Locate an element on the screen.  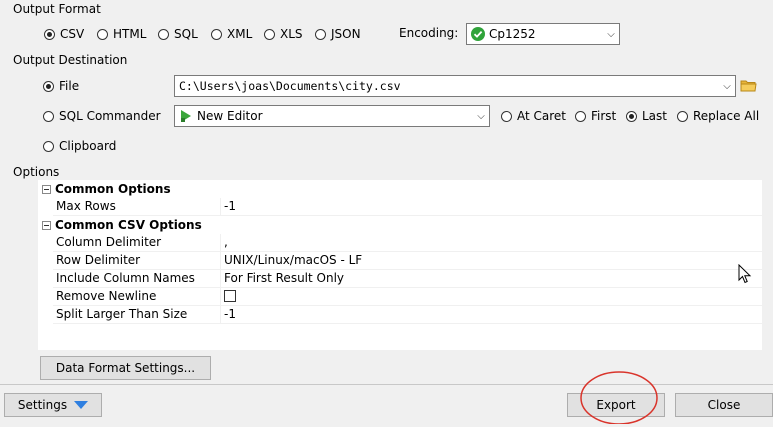
editor-icon is located at coordinates (186, 116).